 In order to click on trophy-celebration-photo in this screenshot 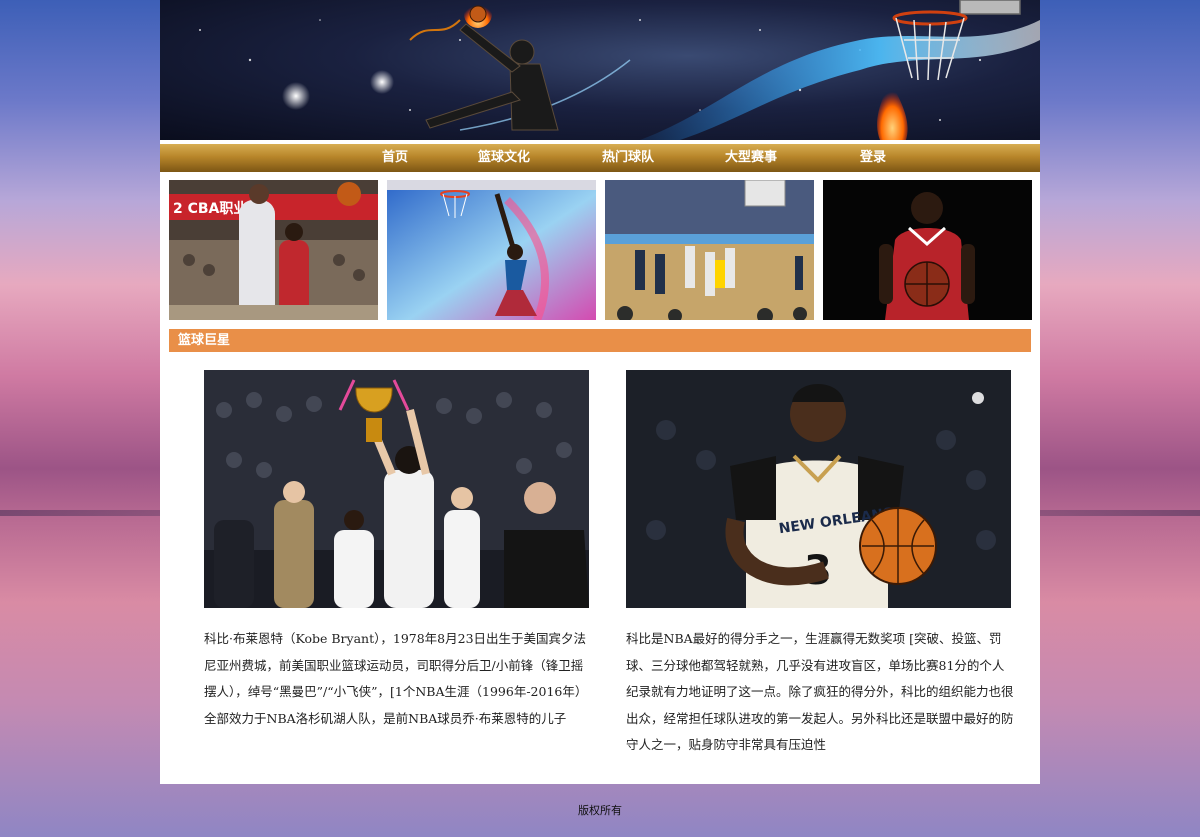, I will do `click(396, 489)`.